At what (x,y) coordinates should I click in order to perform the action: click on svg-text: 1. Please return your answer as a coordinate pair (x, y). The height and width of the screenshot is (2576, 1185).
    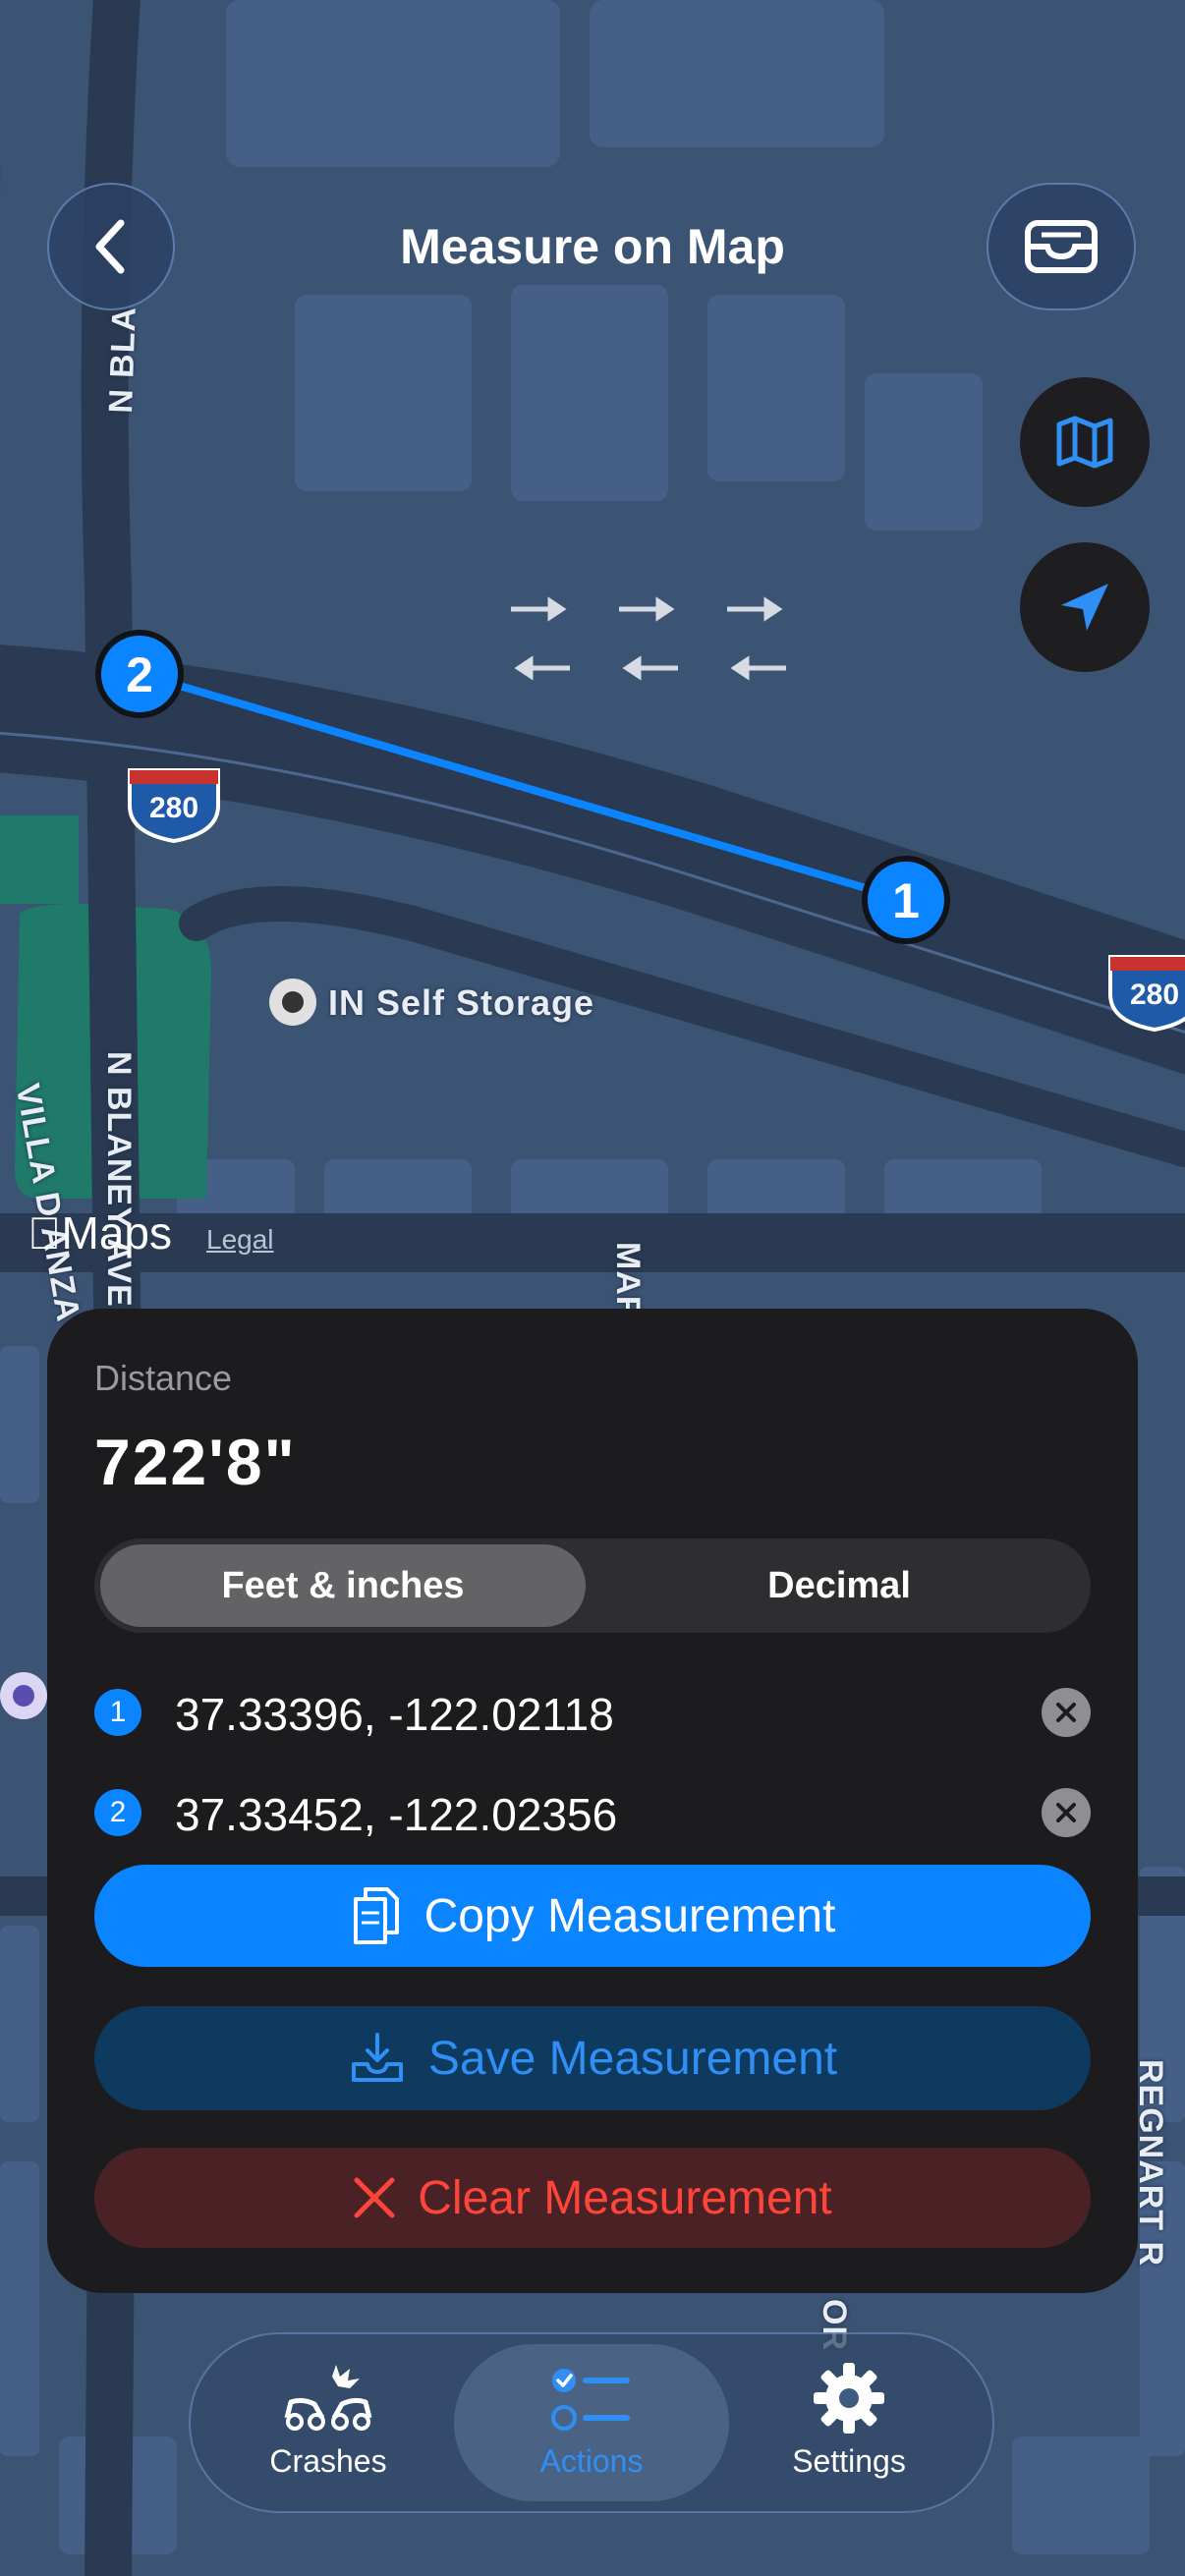
    Looking at the image, I should click on (906, 900).